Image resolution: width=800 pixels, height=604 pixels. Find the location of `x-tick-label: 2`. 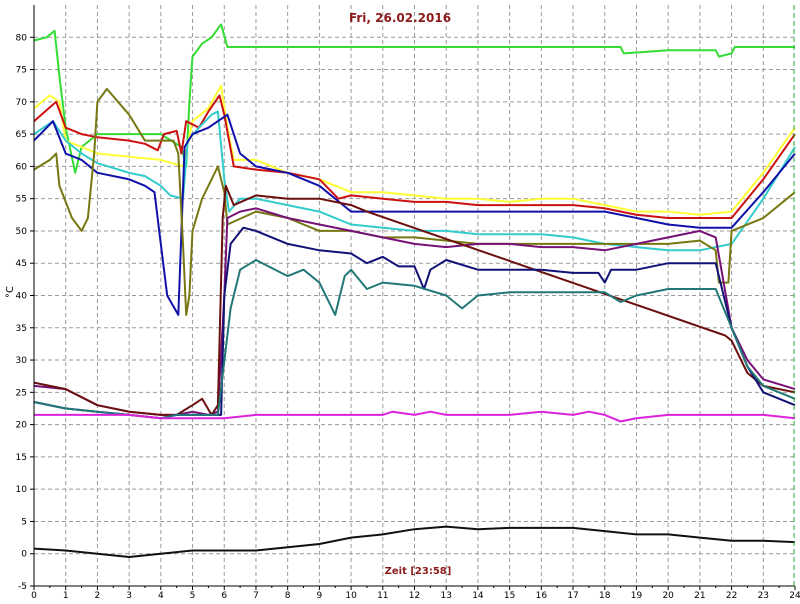

x-tick-label: 2 is located at coordinates (98, 595).